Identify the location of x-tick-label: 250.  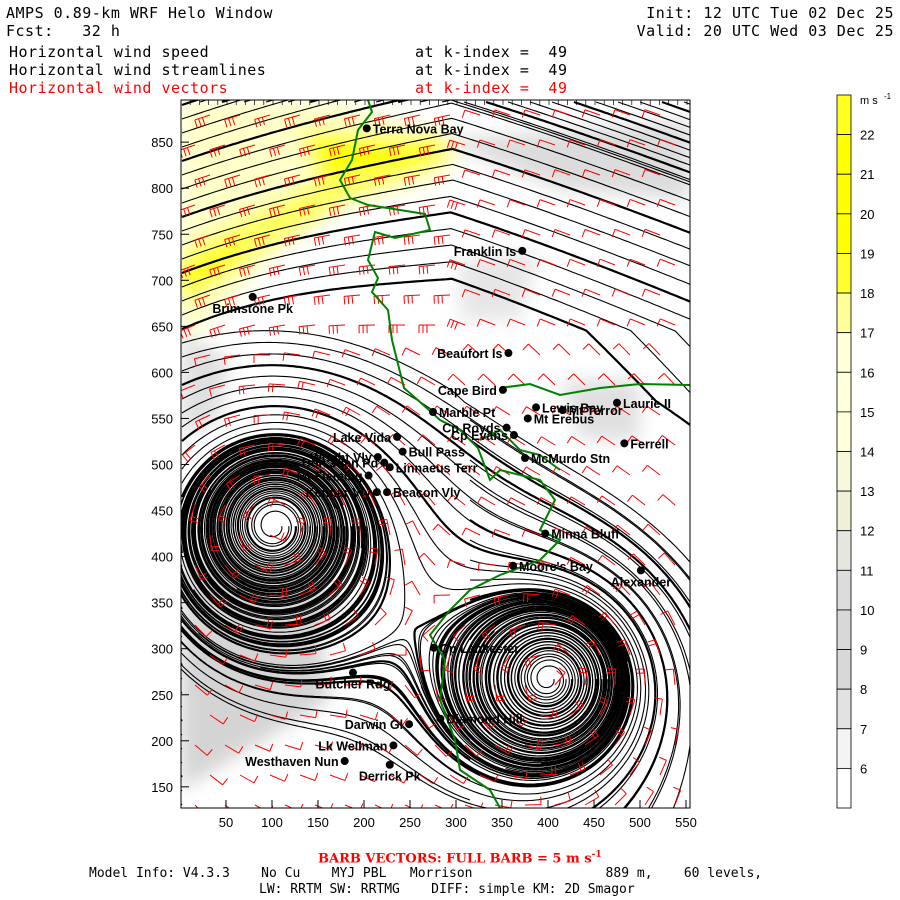
(410, 822).